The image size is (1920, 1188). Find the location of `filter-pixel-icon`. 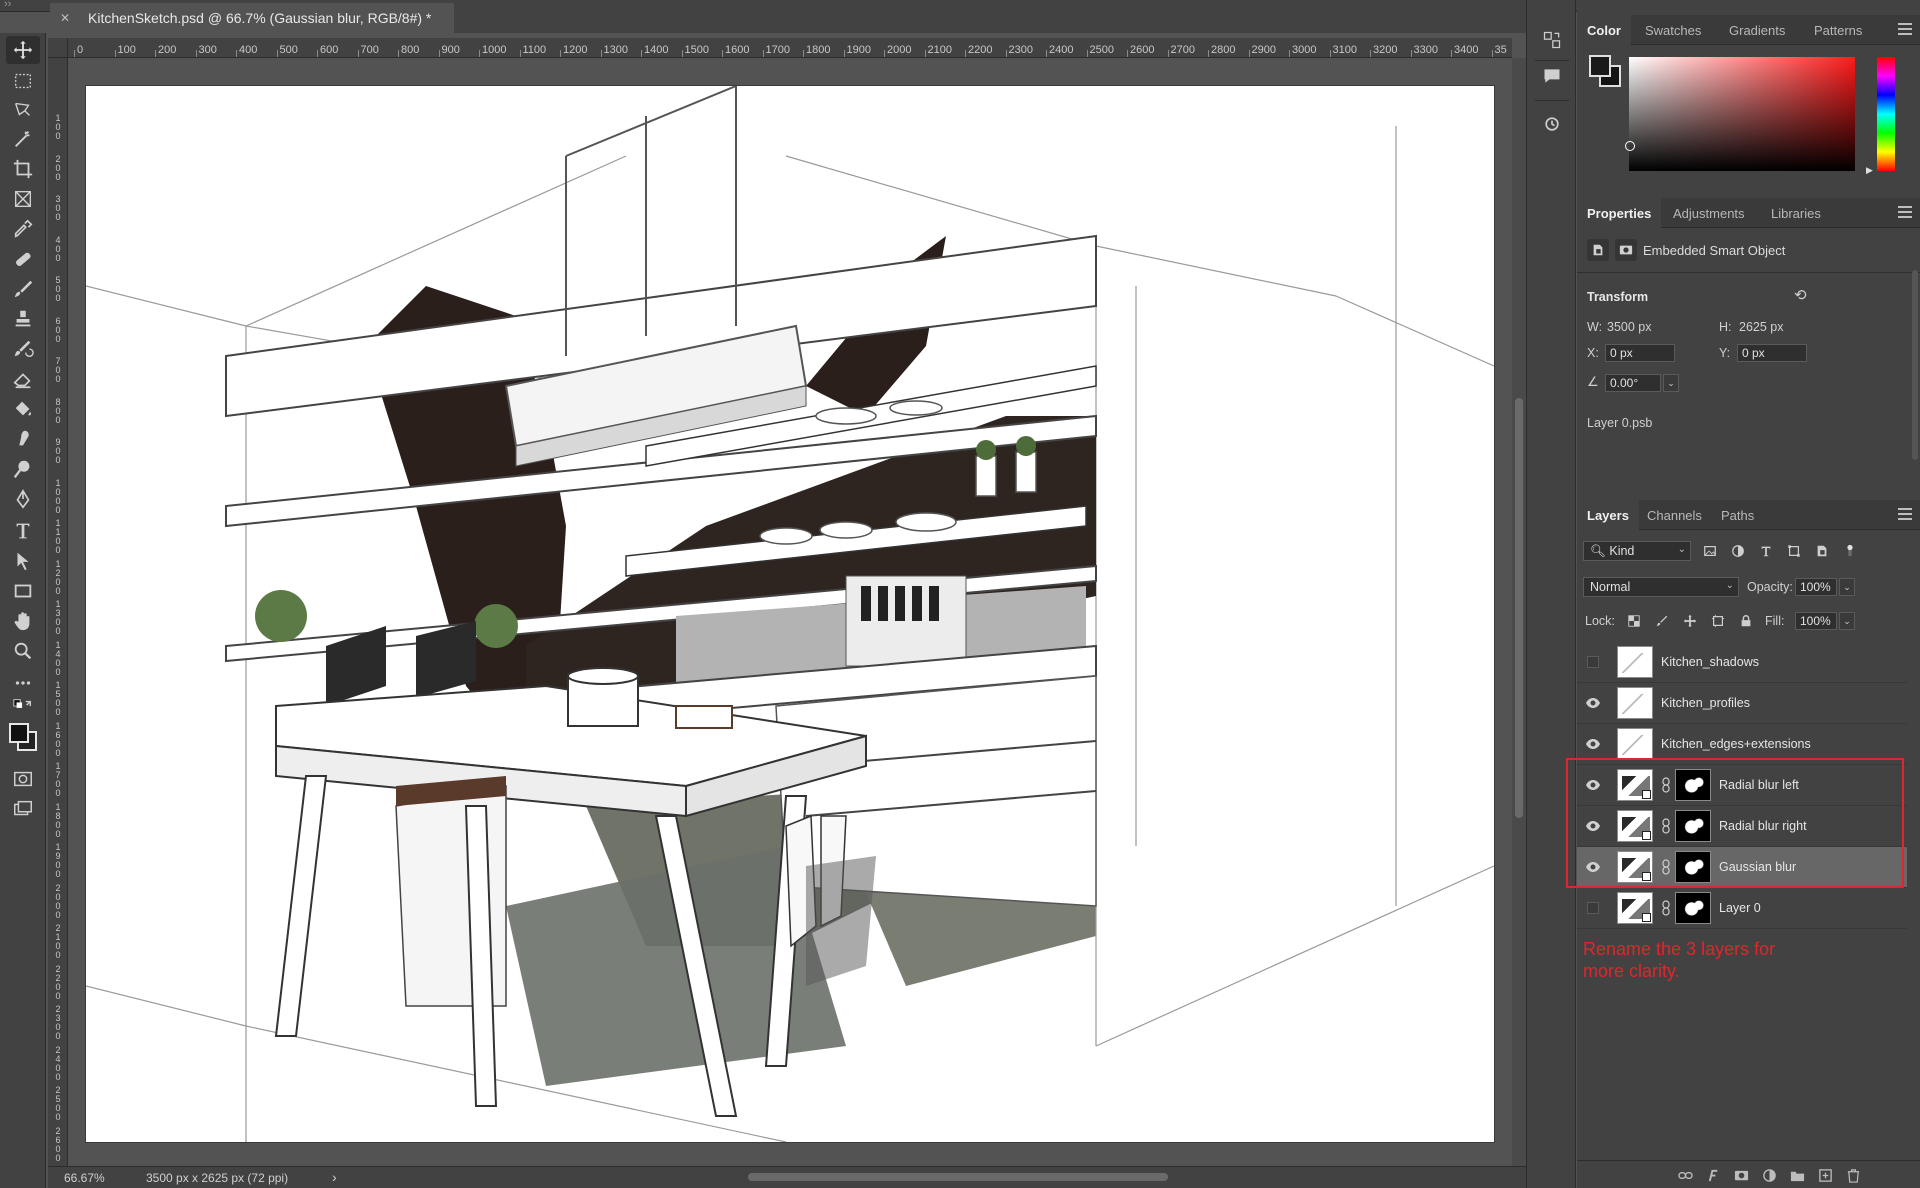

filter-pixel-icon is located at coordinates (1710, 551).